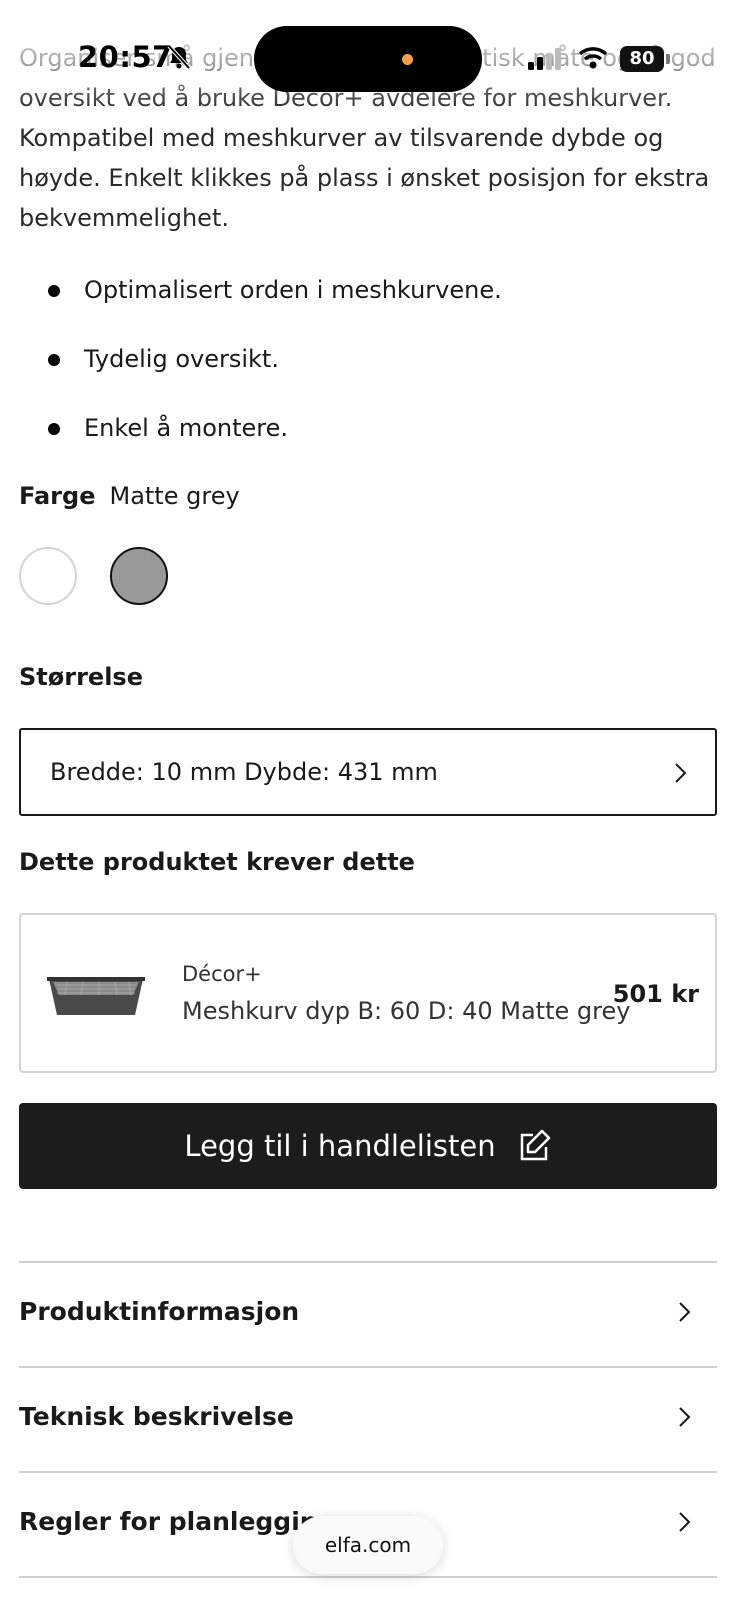  Describe the element at coordinates (96, 996) in the screenshot. I see `mesh-basket-image` at that location.